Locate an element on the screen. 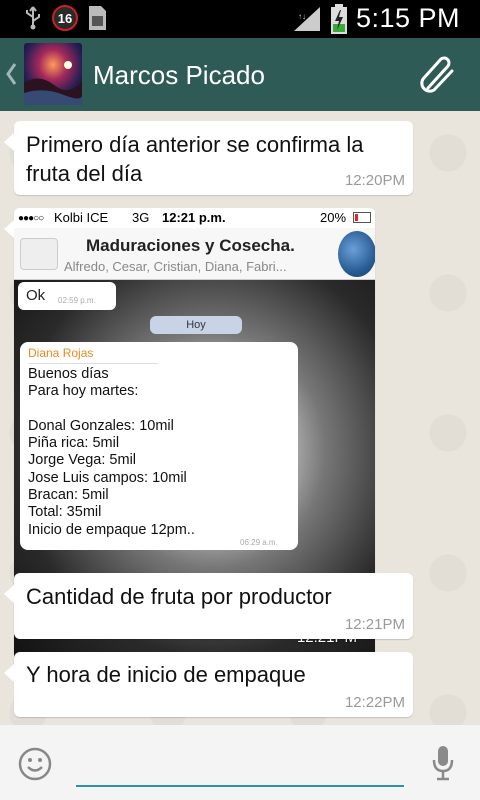  screenshot-line: Total: 35mil is located at coordinates (65, 512).